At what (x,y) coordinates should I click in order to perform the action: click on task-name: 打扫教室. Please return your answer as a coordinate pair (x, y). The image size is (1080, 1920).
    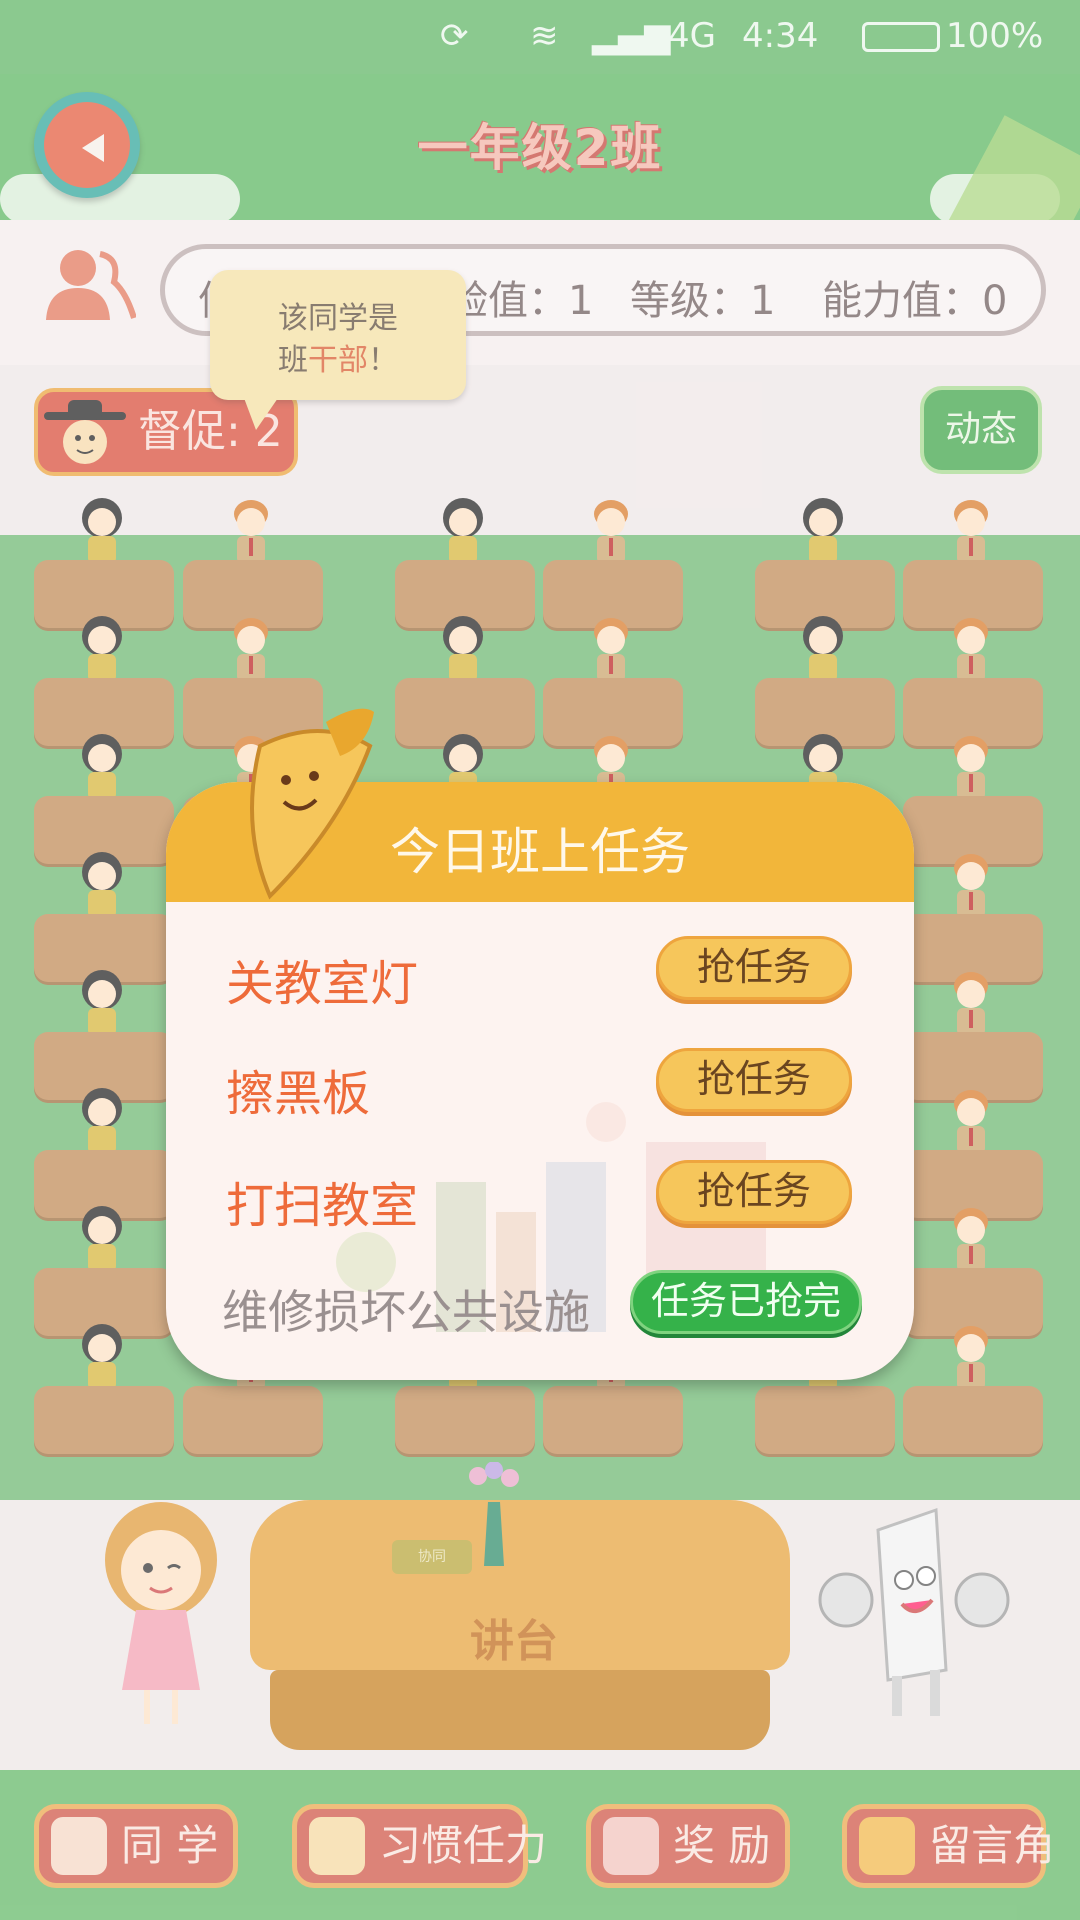
    Looking at the image, I should click on (322, 1206).